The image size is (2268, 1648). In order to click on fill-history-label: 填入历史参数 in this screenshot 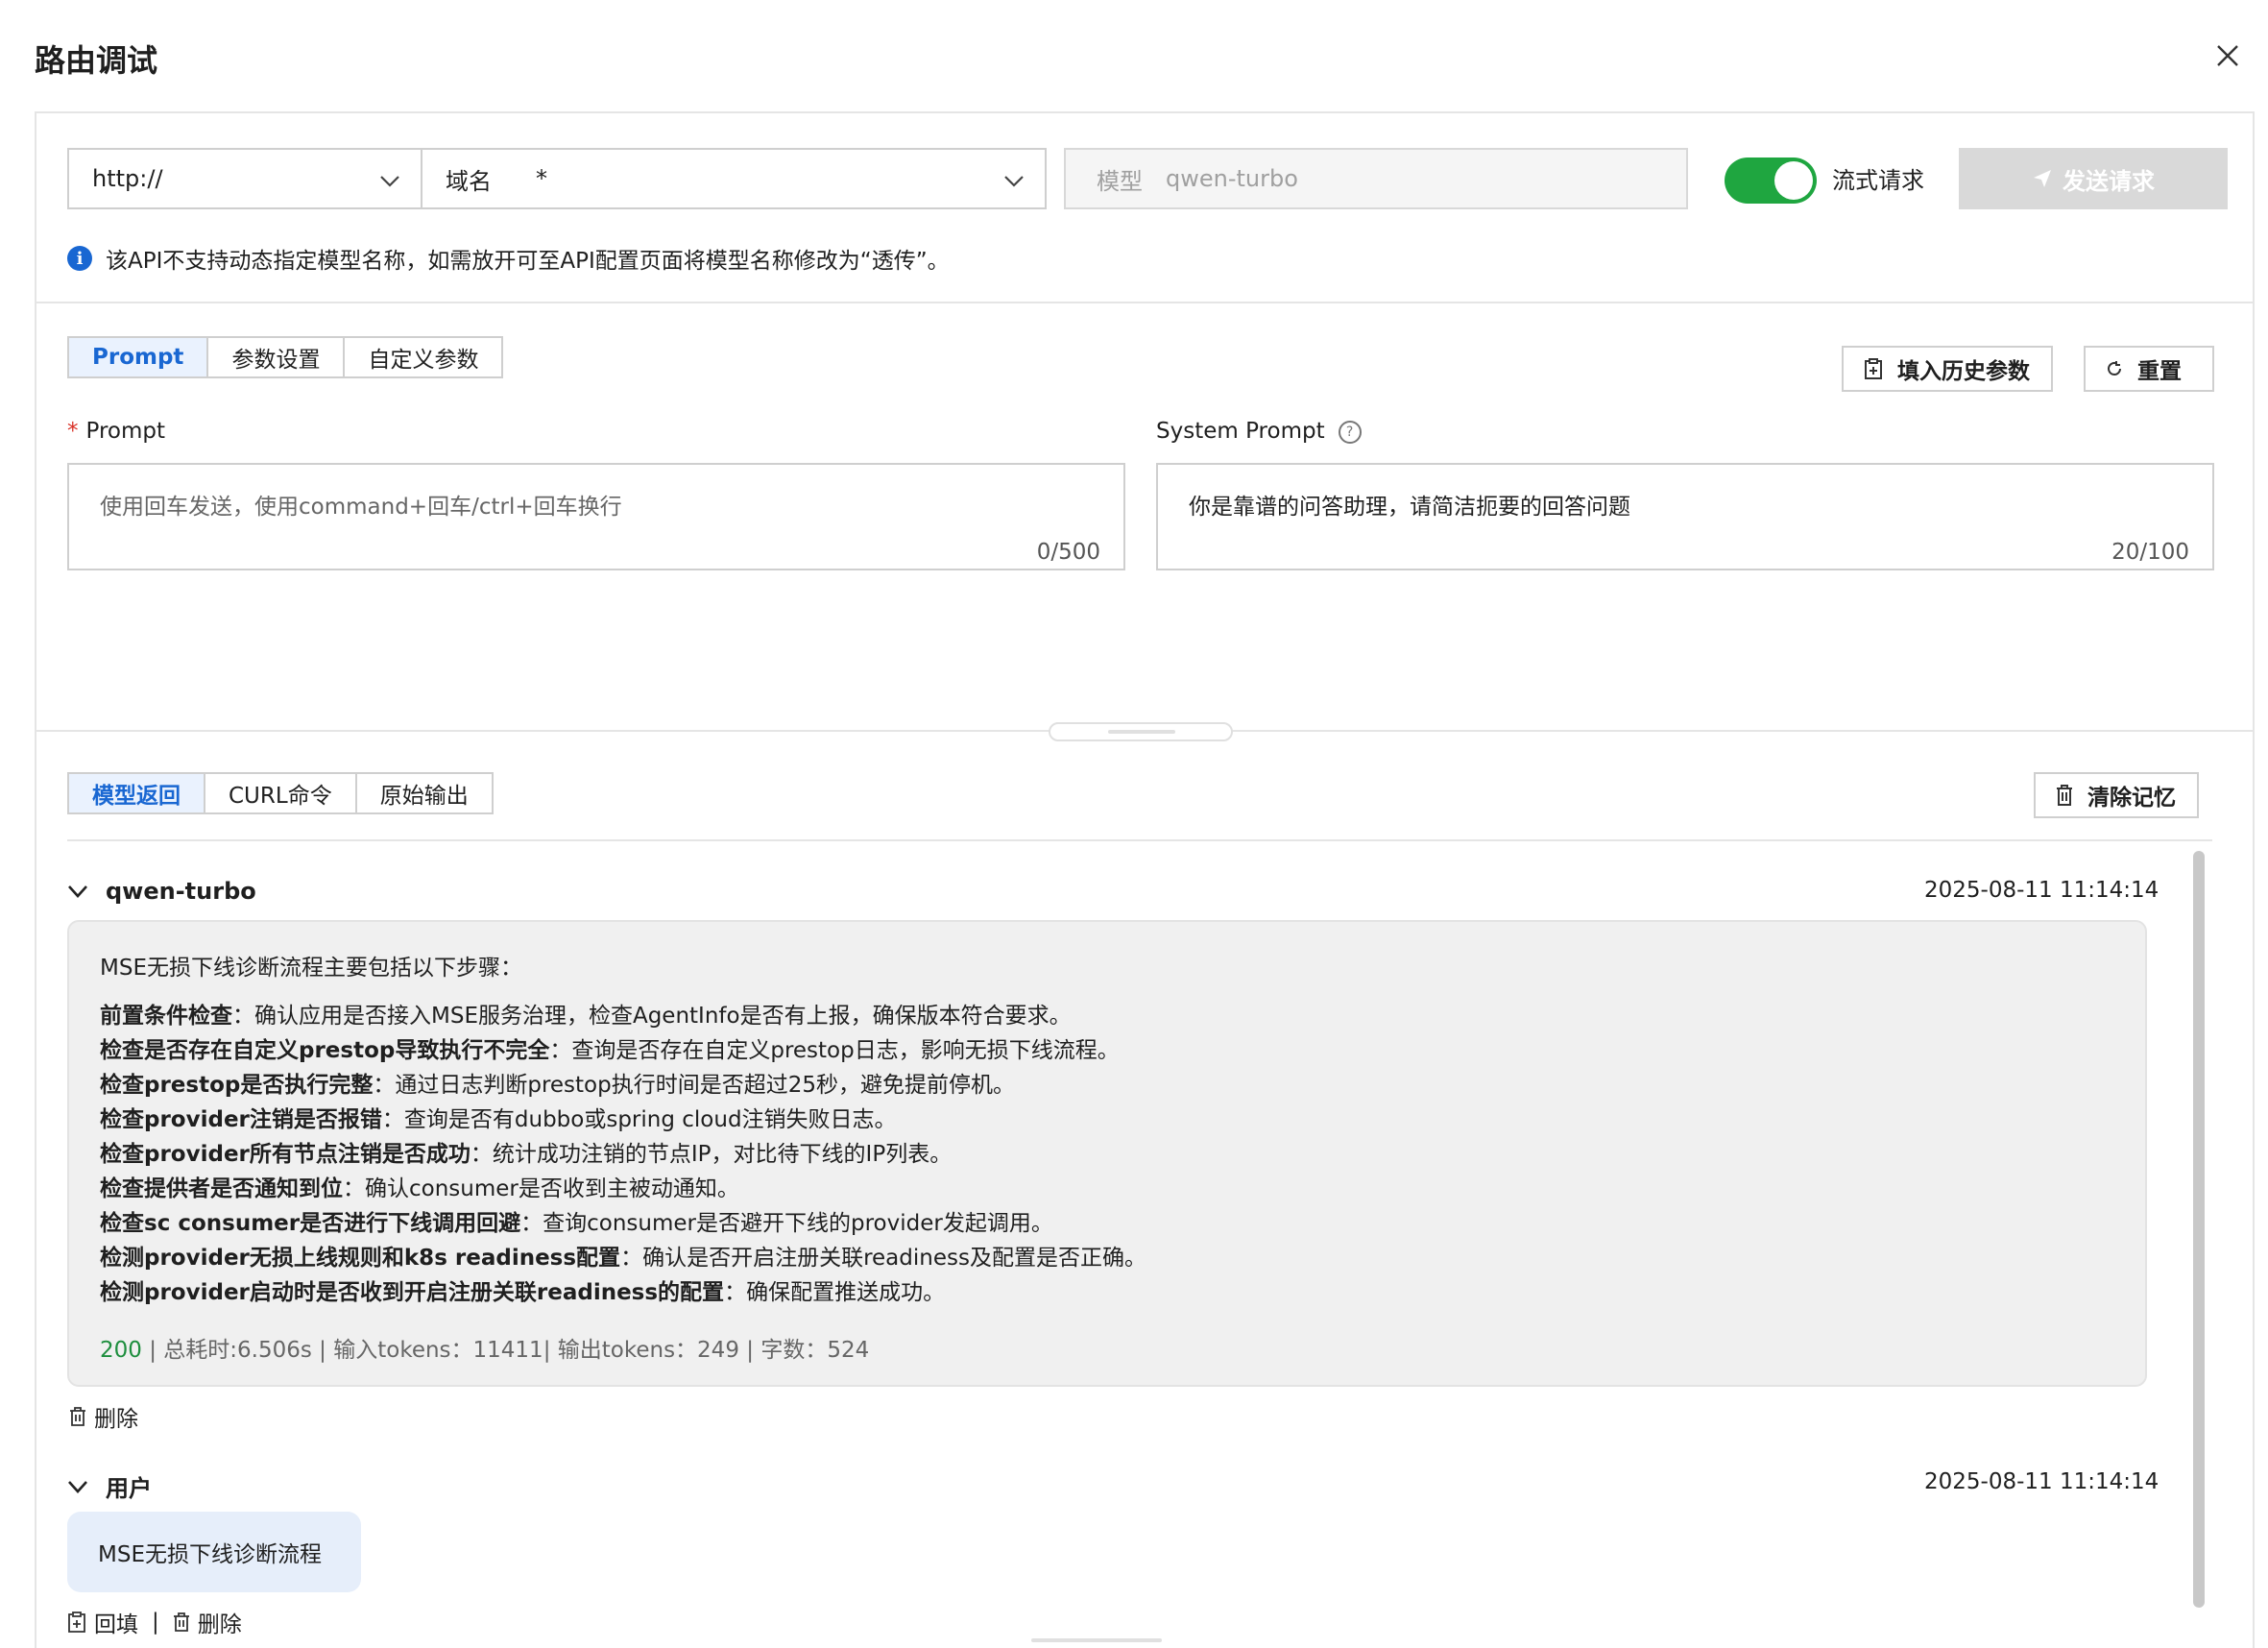, I will do `click(1964, 371)`.